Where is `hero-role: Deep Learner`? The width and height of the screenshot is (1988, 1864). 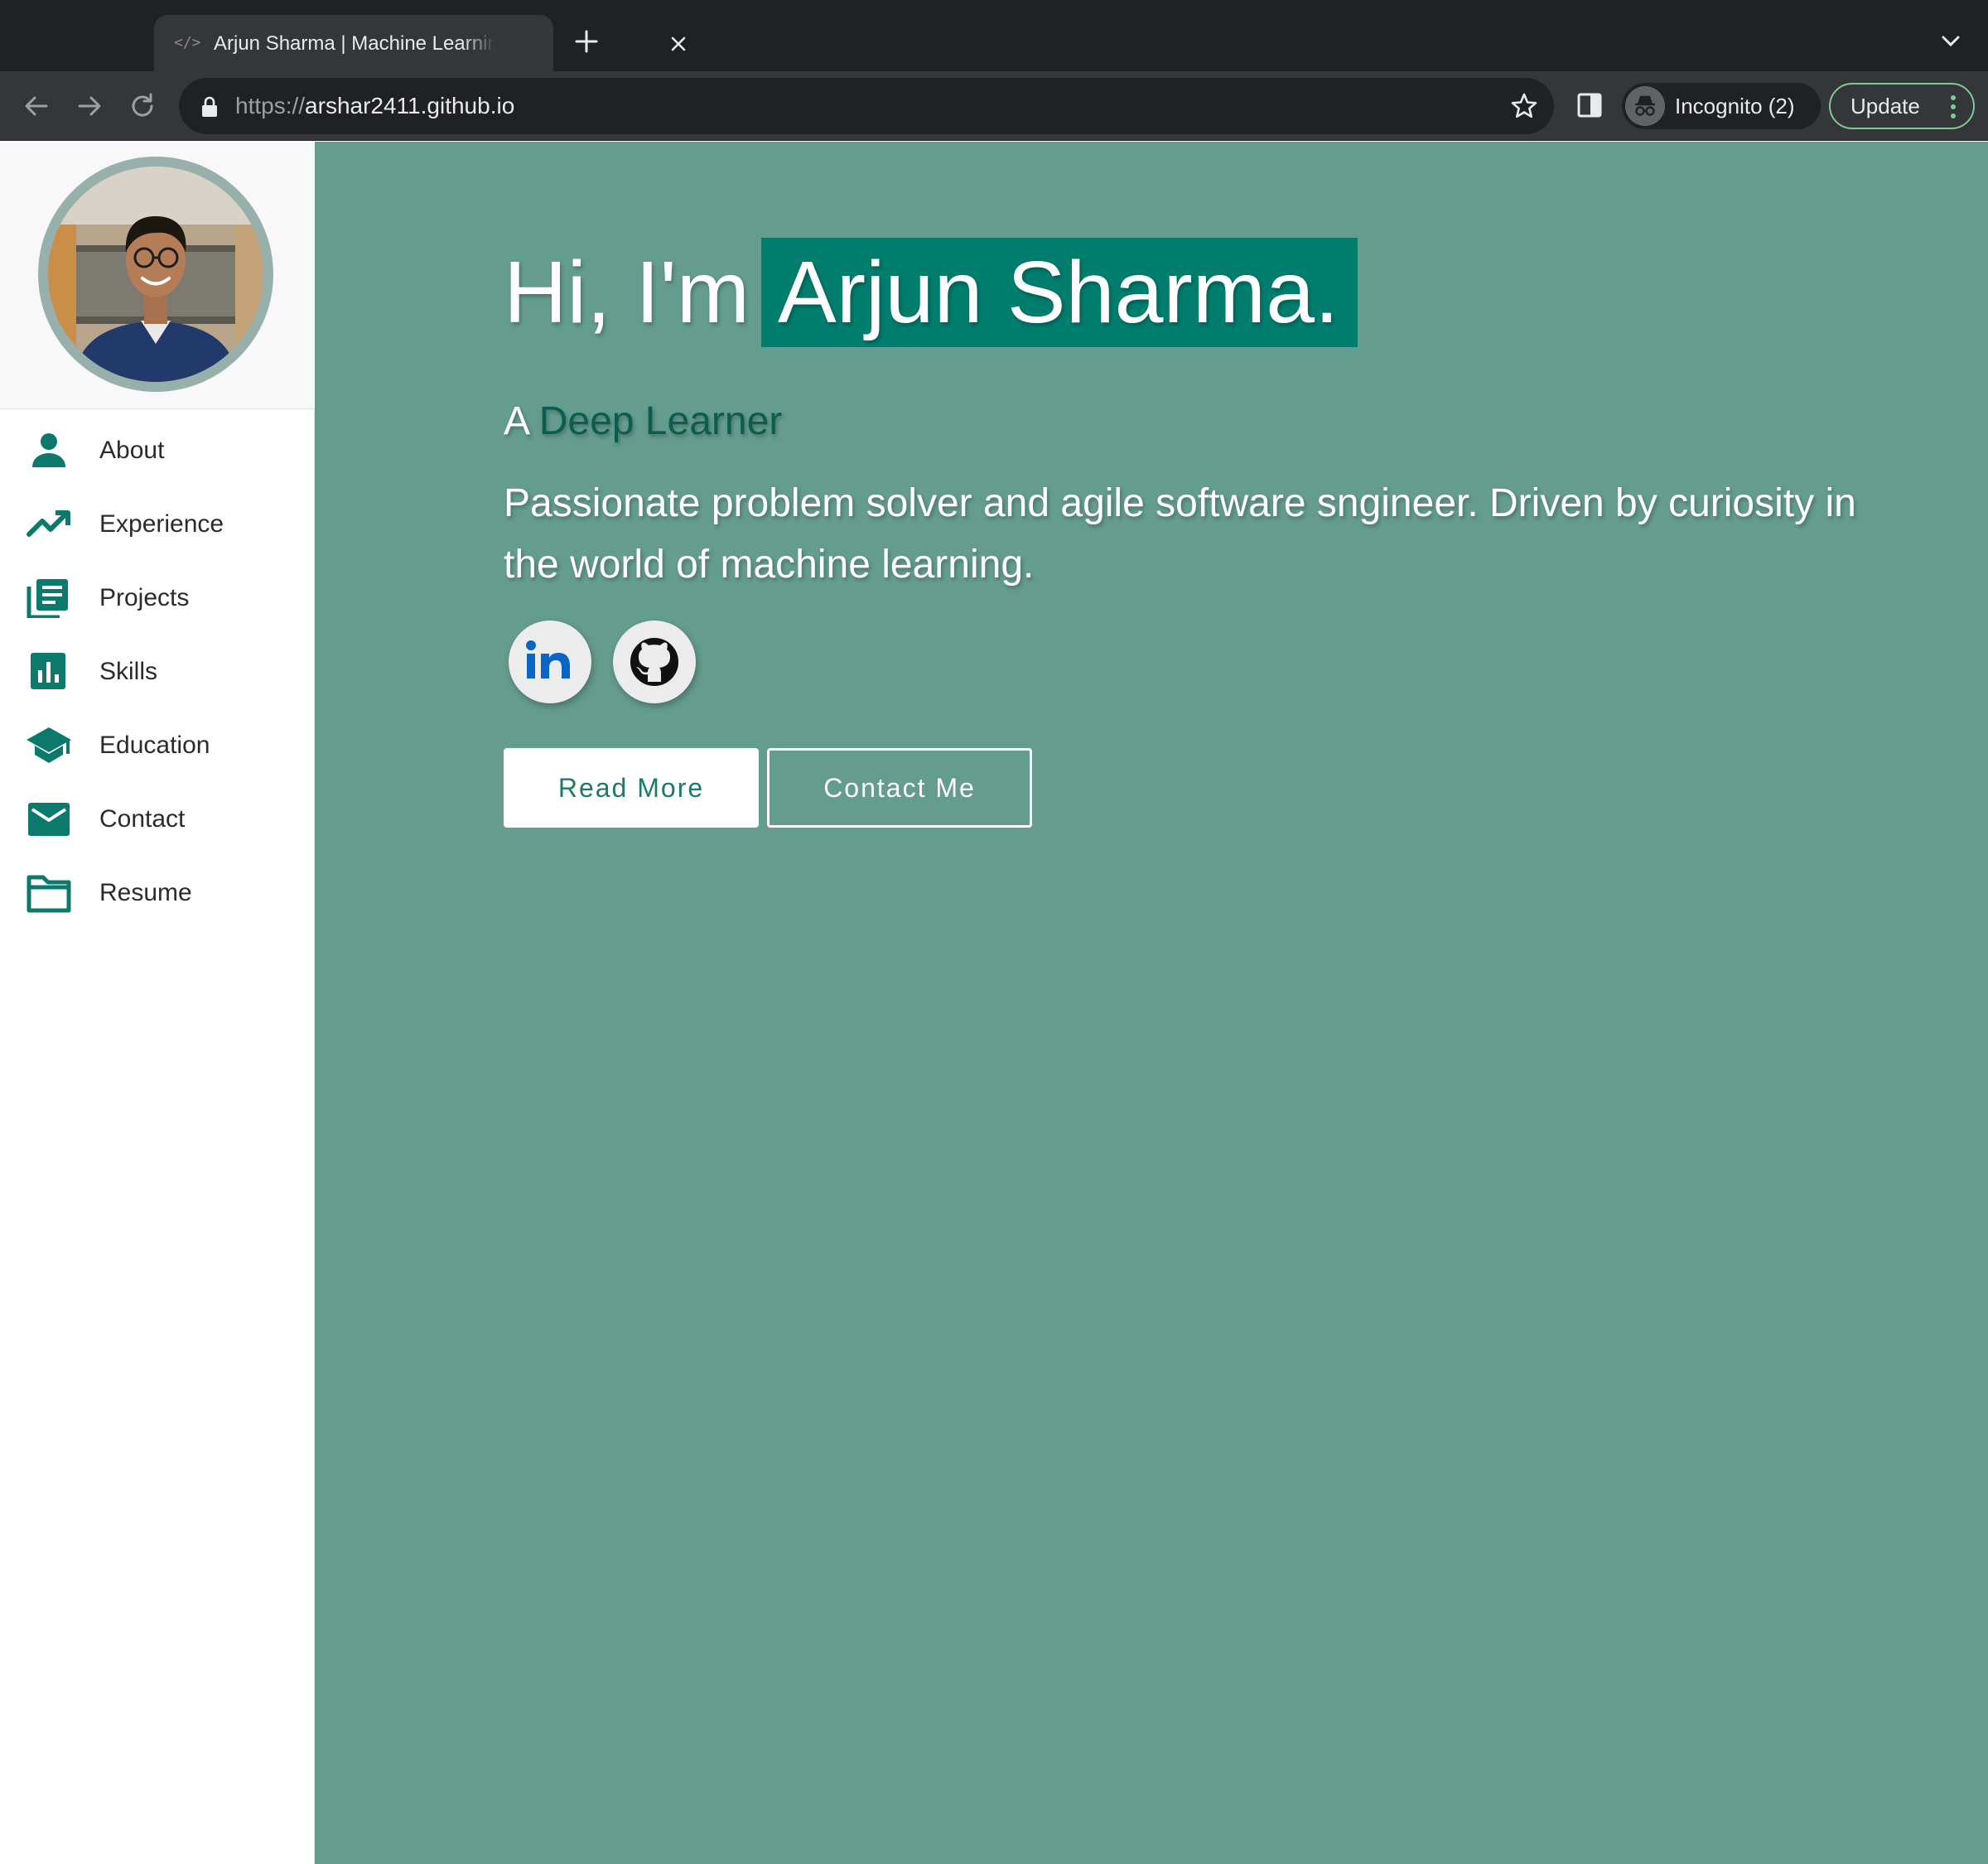 hero-role: Deep Learner is located at coordinates (660, 421).